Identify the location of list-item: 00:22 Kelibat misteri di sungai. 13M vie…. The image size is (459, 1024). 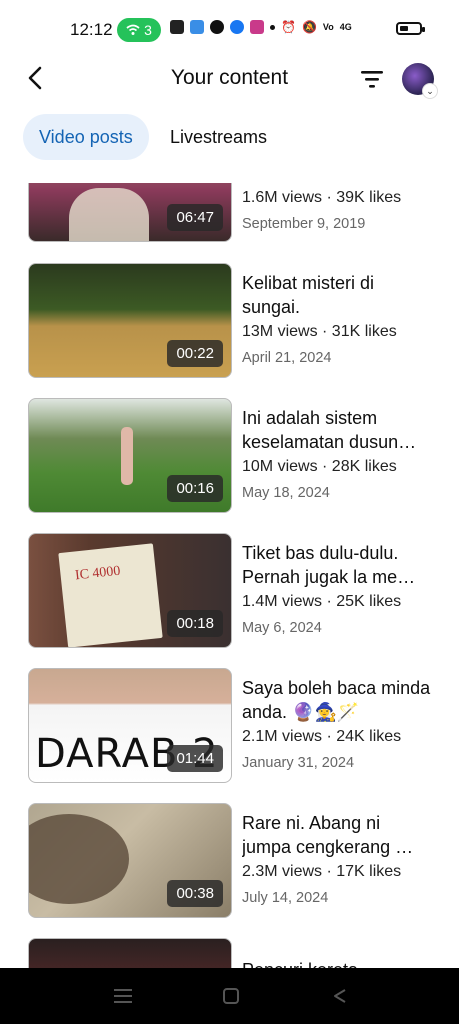
(233, 321).